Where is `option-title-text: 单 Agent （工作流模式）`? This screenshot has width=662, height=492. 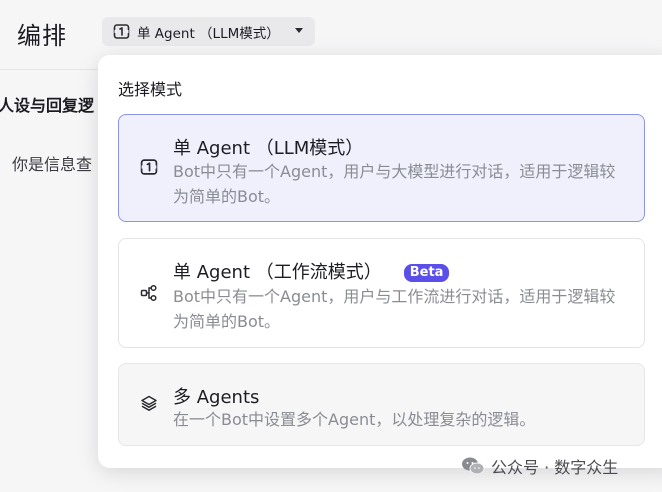
option-title-text: 单 Agent （工作流模式） is located at coordinates (277, 272).